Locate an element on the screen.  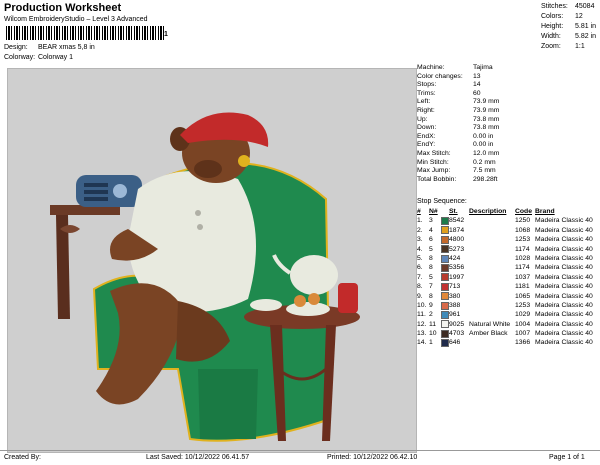
chair-front is located at coordinates (228, 404).